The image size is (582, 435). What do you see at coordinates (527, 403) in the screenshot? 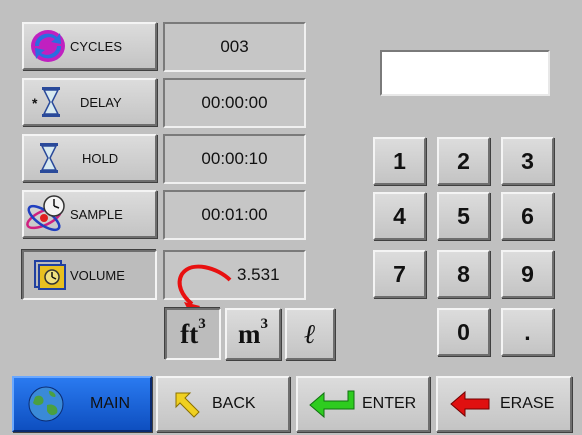
I see `erase-label: ERASE` at bounding box center [527, 403].